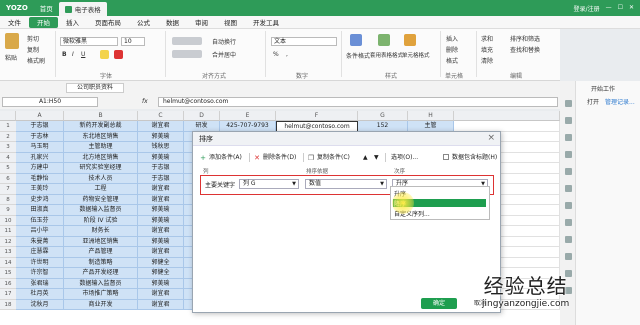  Describe the element at coordinates (8, 136) in the screenshot. I see `row-header: 2` at that location.